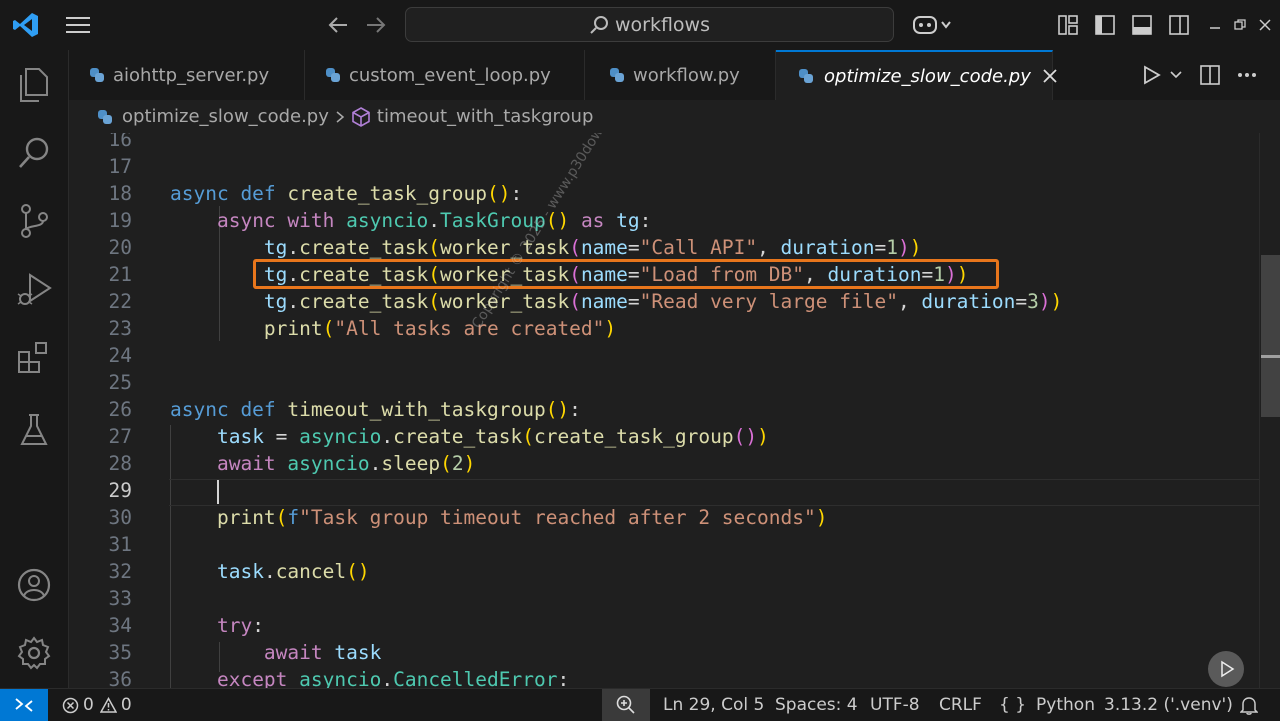  I want to click on title-bar: workflows, so click(640, 25).